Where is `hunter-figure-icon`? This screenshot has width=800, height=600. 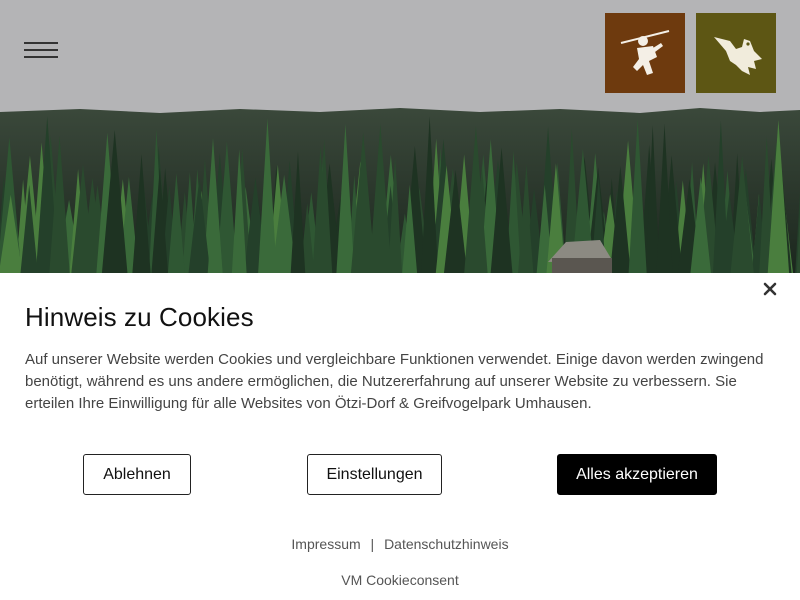
hunter-figure-icon is located at coordinates (645, 52).